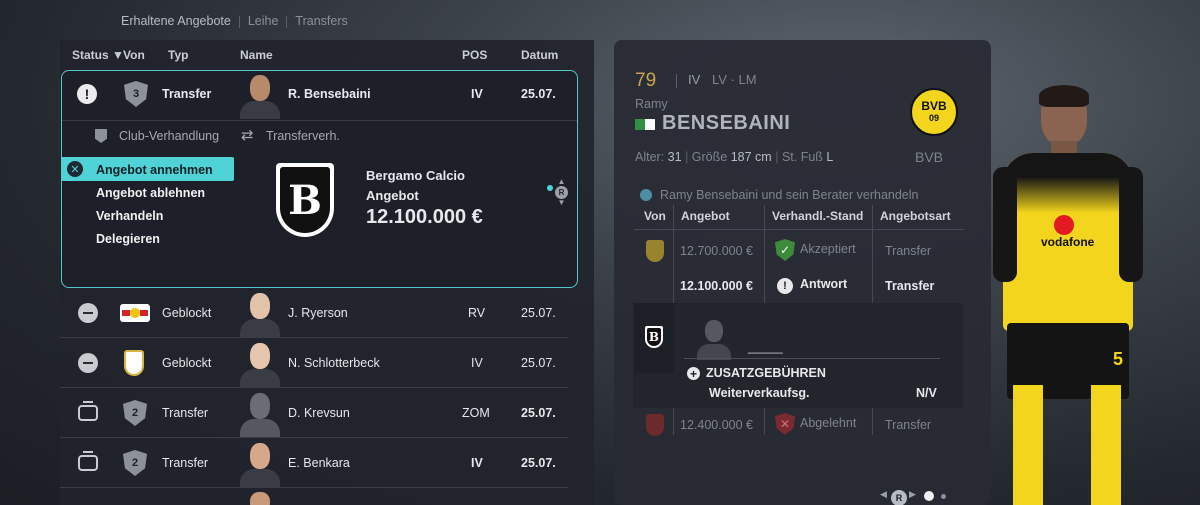 This screenshot has width=1200, height=505. Describe the element at coordinates (263, 21) in the screenshot. I see `breadcrumb-loan: Leihe` at that location.